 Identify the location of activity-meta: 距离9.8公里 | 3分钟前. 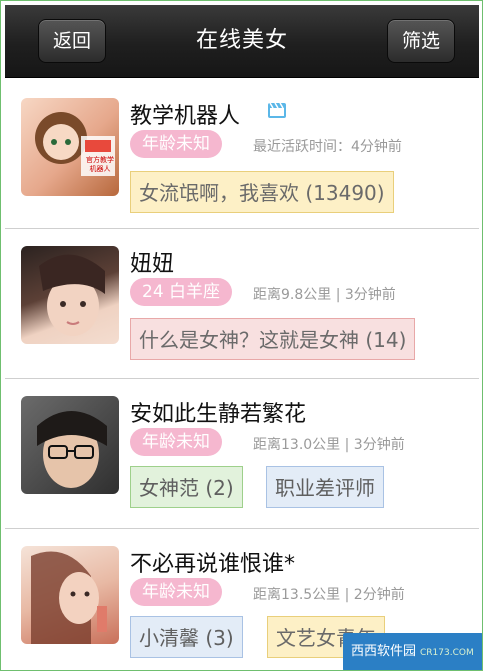
(324, 295).